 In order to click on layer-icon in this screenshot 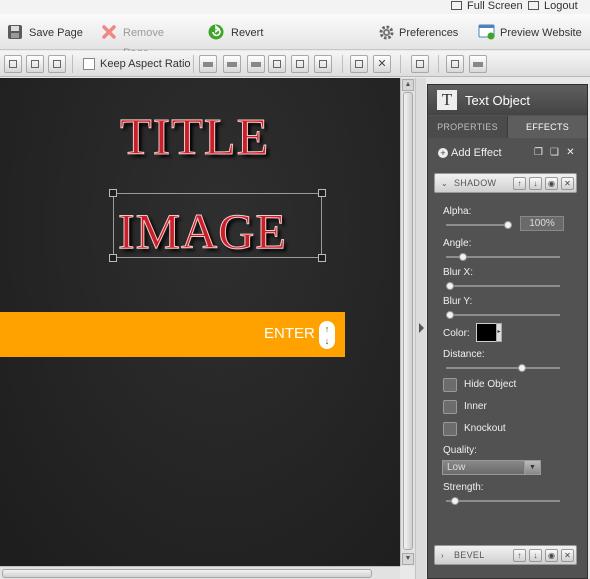, I will do `click(13, 64)`.